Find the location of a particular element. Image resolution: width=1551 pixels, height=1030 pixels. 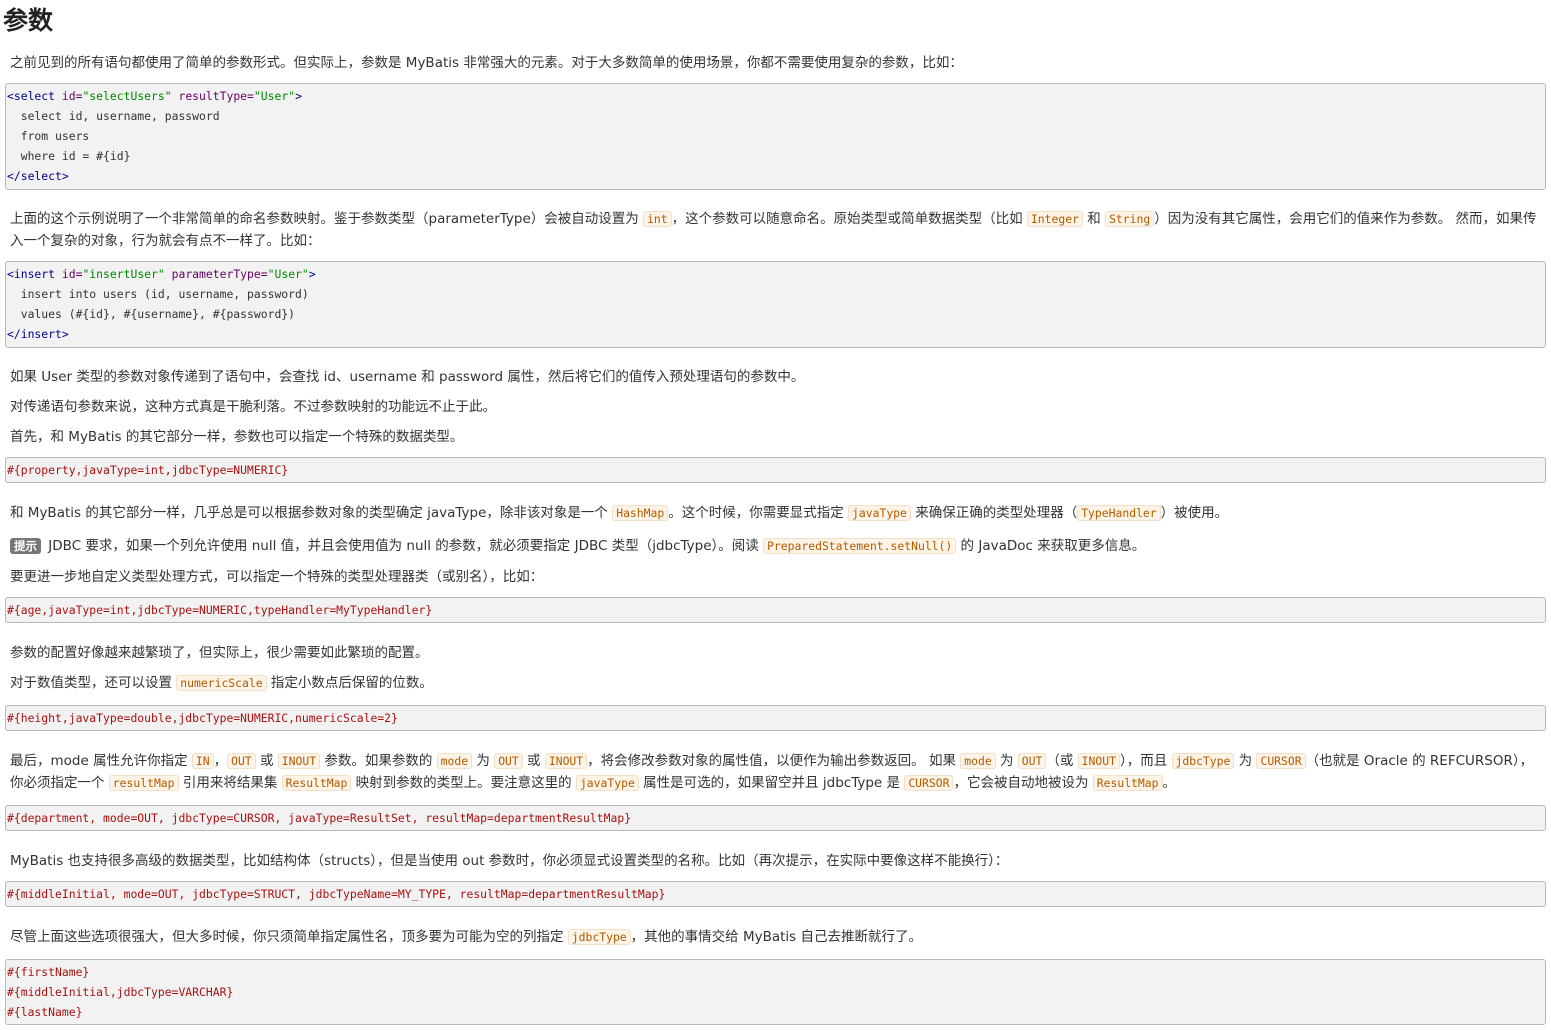

inline-code: String is located at coordinates (1130, 219).